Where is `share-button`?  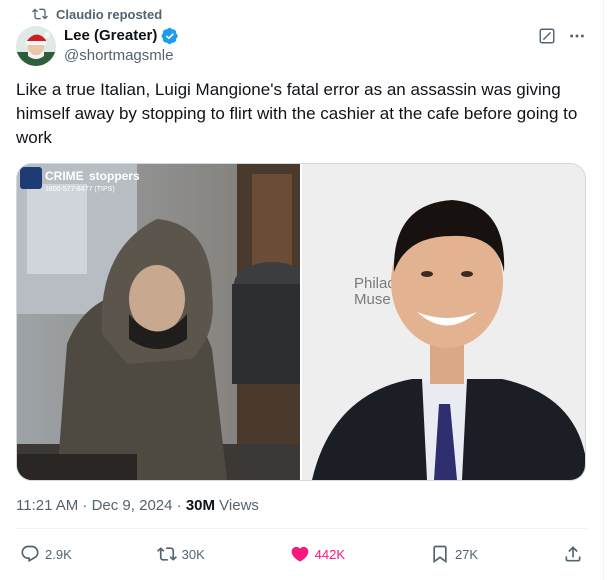
share-button is located at coordinates (573, 554).